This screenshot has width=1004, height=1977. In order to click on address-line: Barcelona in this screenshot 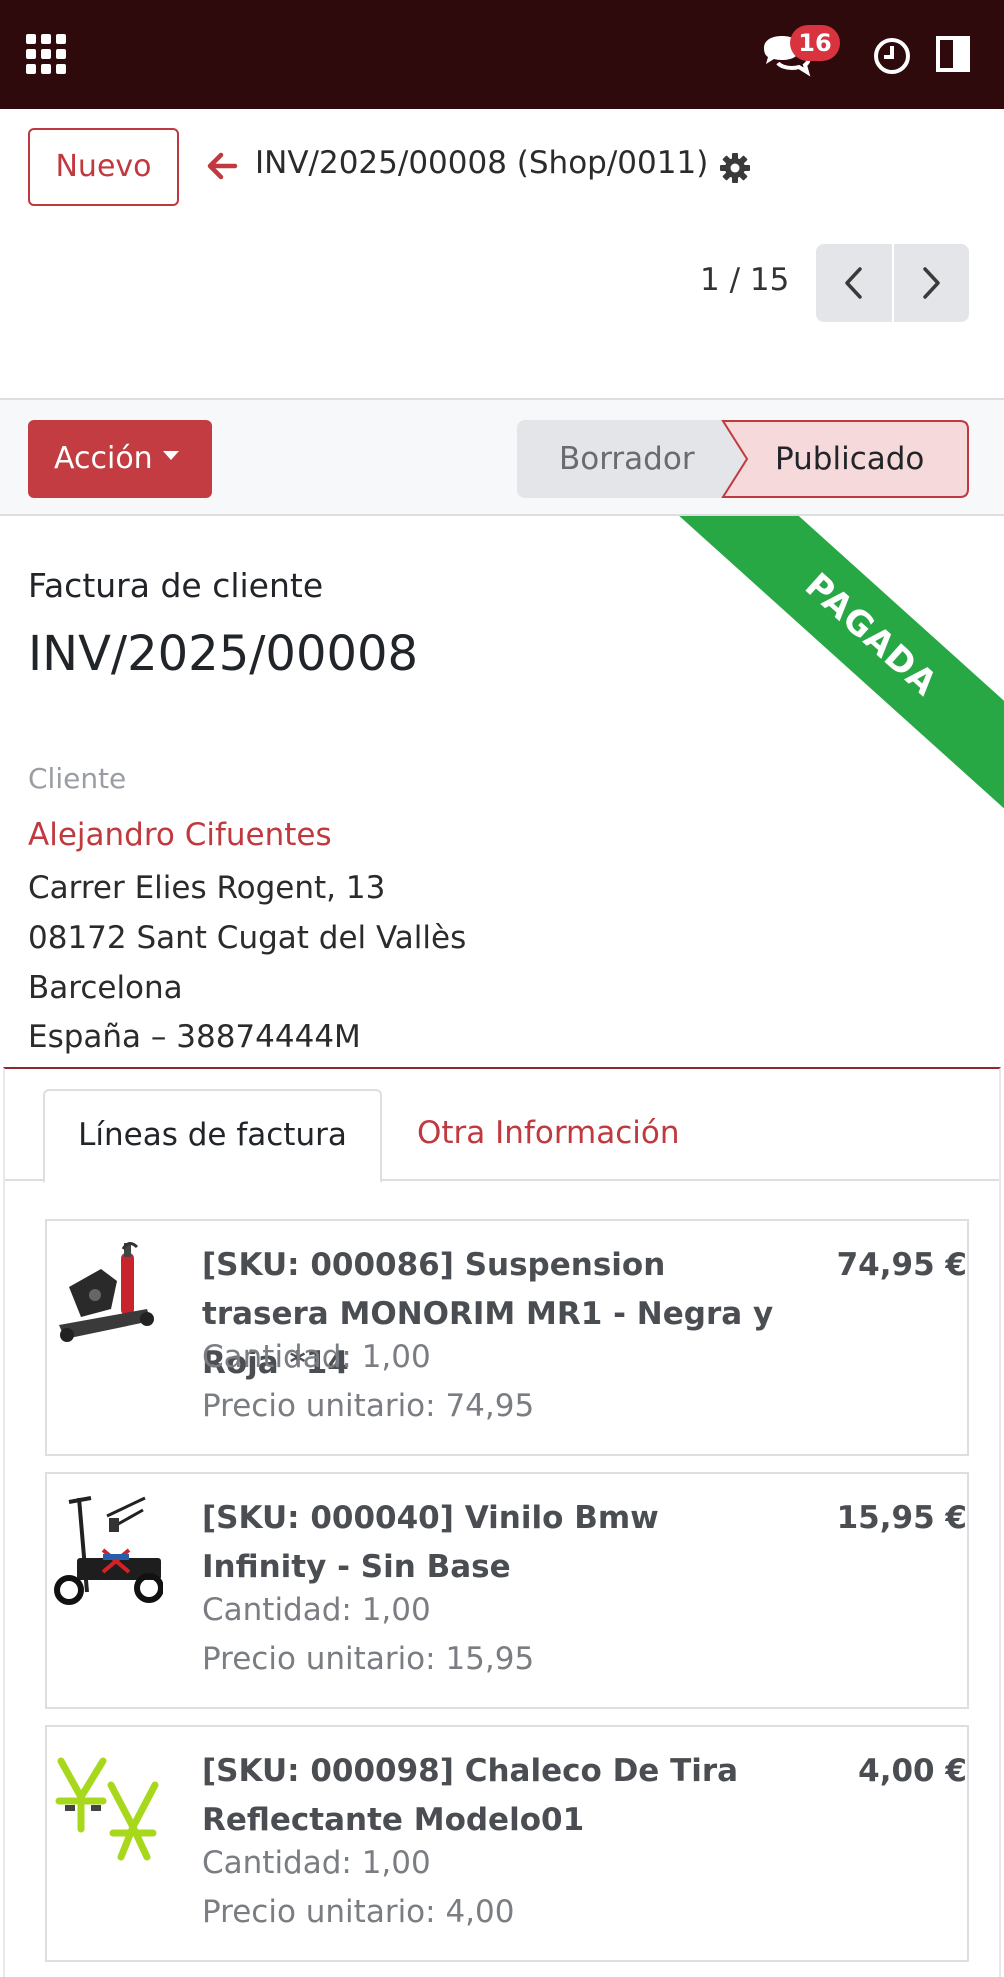, I will do `click(105, 988)`.